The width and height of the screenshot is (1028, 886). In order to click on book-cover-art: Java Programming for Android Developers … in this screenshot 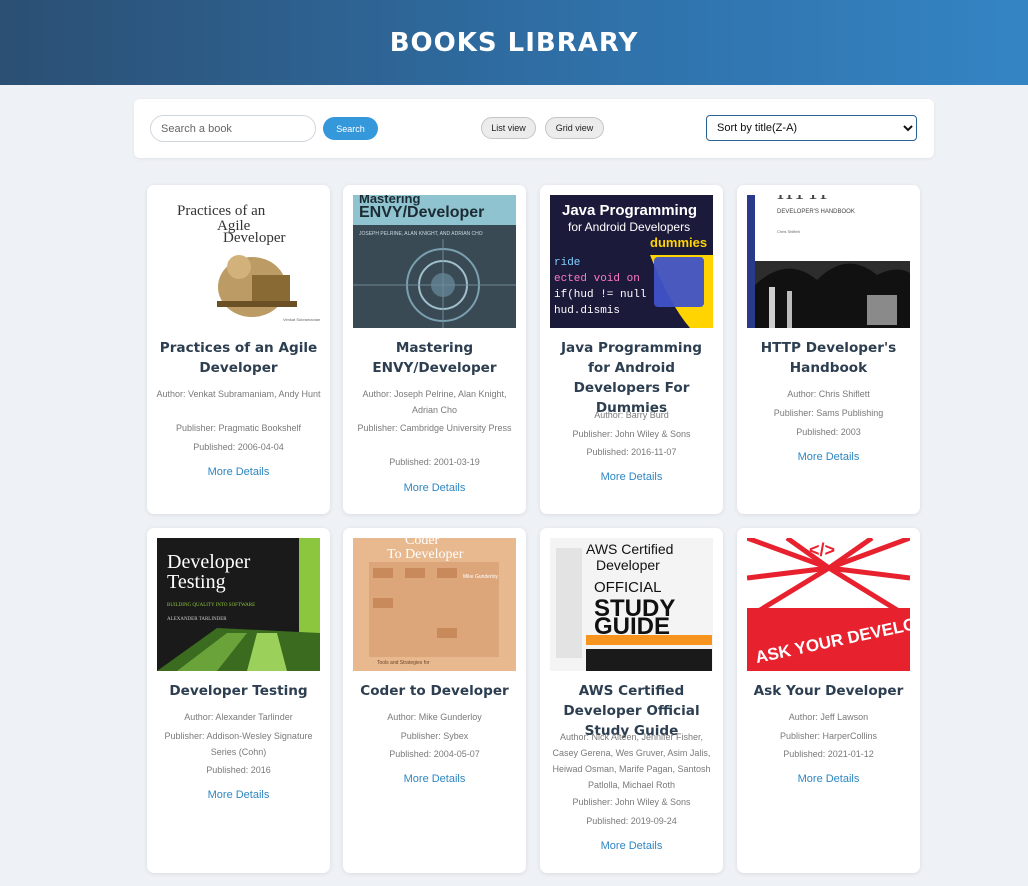, I will do `click(631, 261)`.